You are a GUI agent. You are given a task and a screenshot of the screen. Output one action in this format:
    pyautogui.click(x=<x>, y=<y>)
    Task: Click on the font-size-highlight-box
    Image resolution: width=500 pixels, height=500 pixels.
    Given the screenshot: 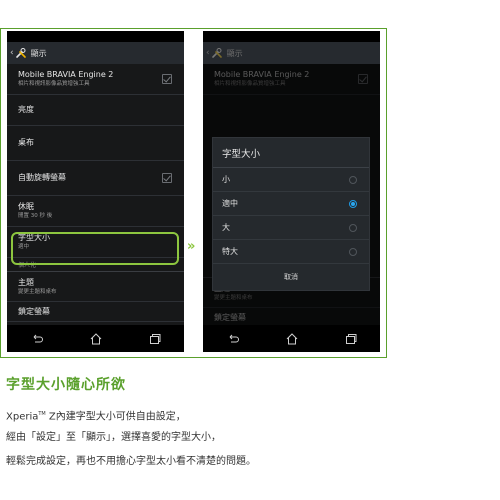 What is the action you would take?
    pyautogui.click(x=95, y=248)
    